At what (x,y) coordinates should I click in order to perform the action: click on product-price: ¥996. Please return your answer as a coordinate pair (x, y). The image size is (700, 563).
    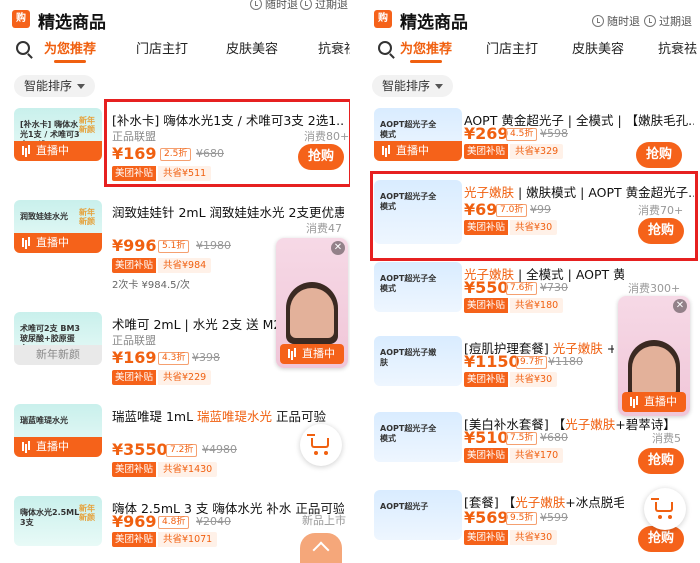
    Looking at the image, I should click on (134, 245).